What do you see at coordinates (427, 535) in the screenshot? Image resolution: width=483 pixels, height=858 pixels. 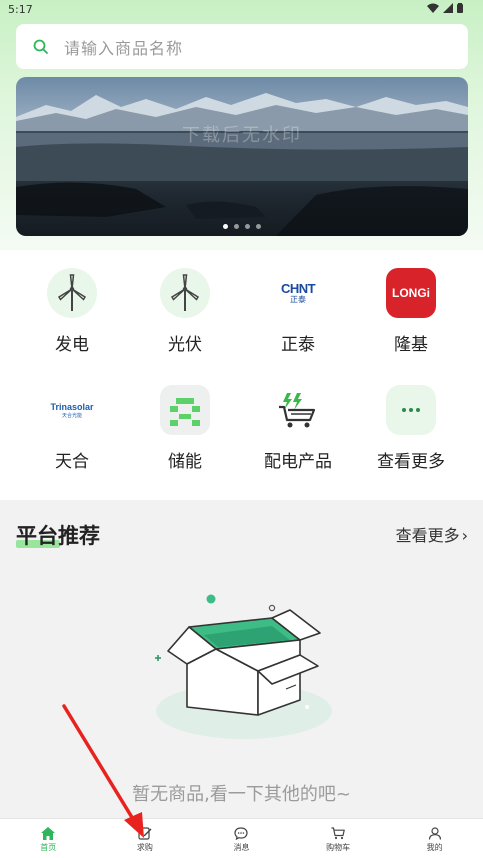 I see `recommend-more-label: 查看更多` at bounding box center [427, 535].